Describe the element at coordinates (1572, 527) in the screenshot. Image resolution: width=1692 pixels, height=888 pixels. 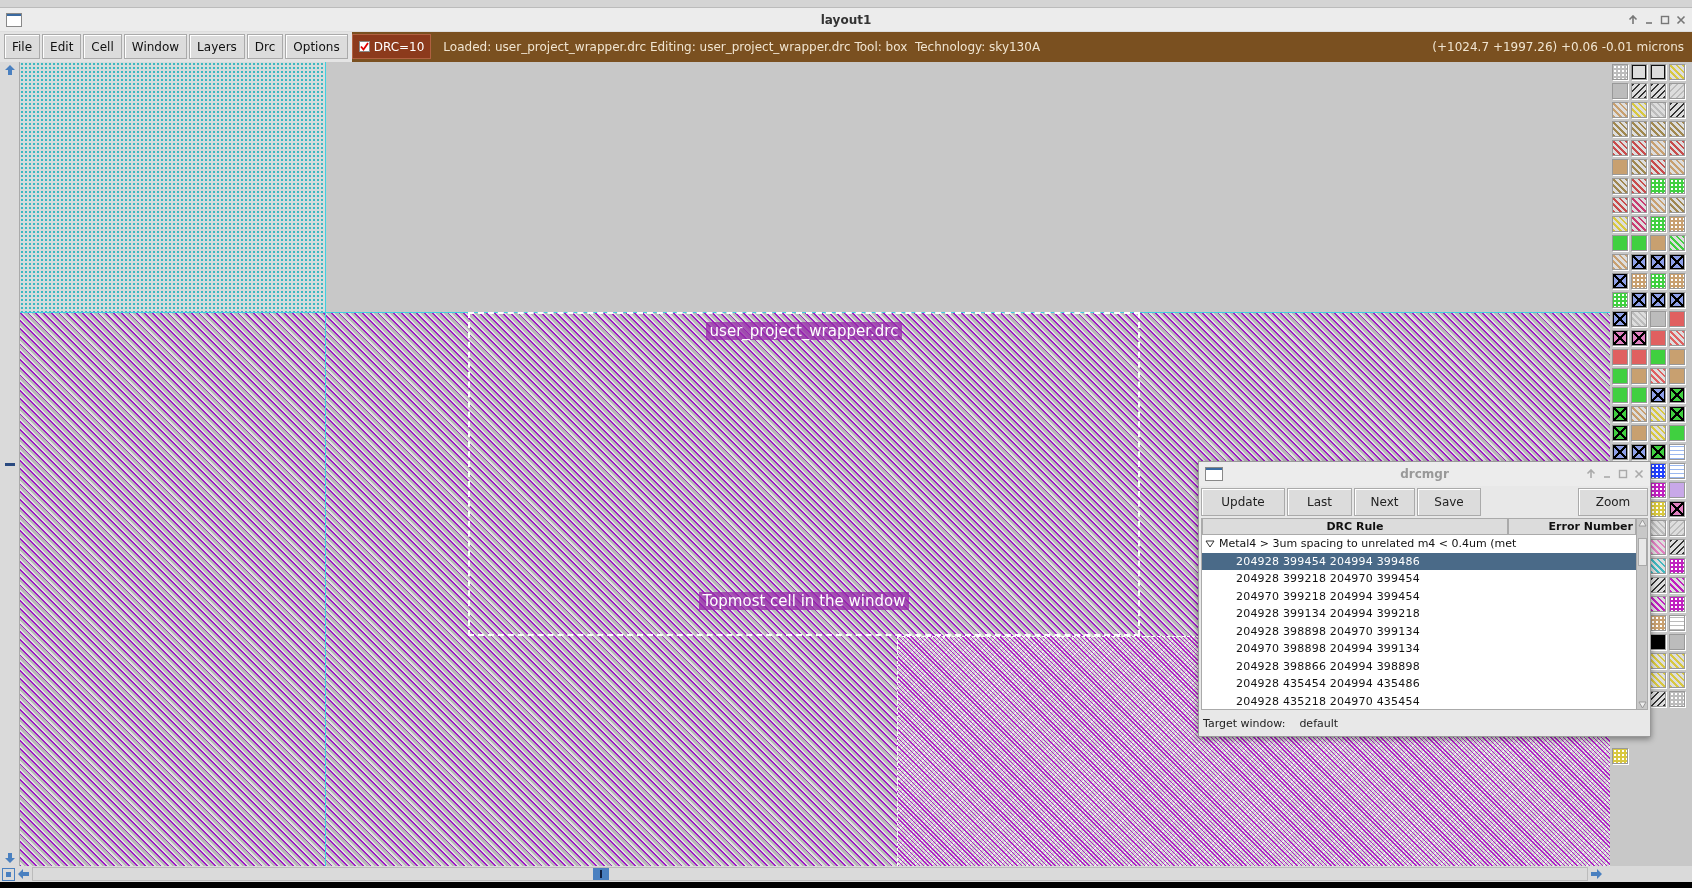
I see `column-header: Error Number` at that location.